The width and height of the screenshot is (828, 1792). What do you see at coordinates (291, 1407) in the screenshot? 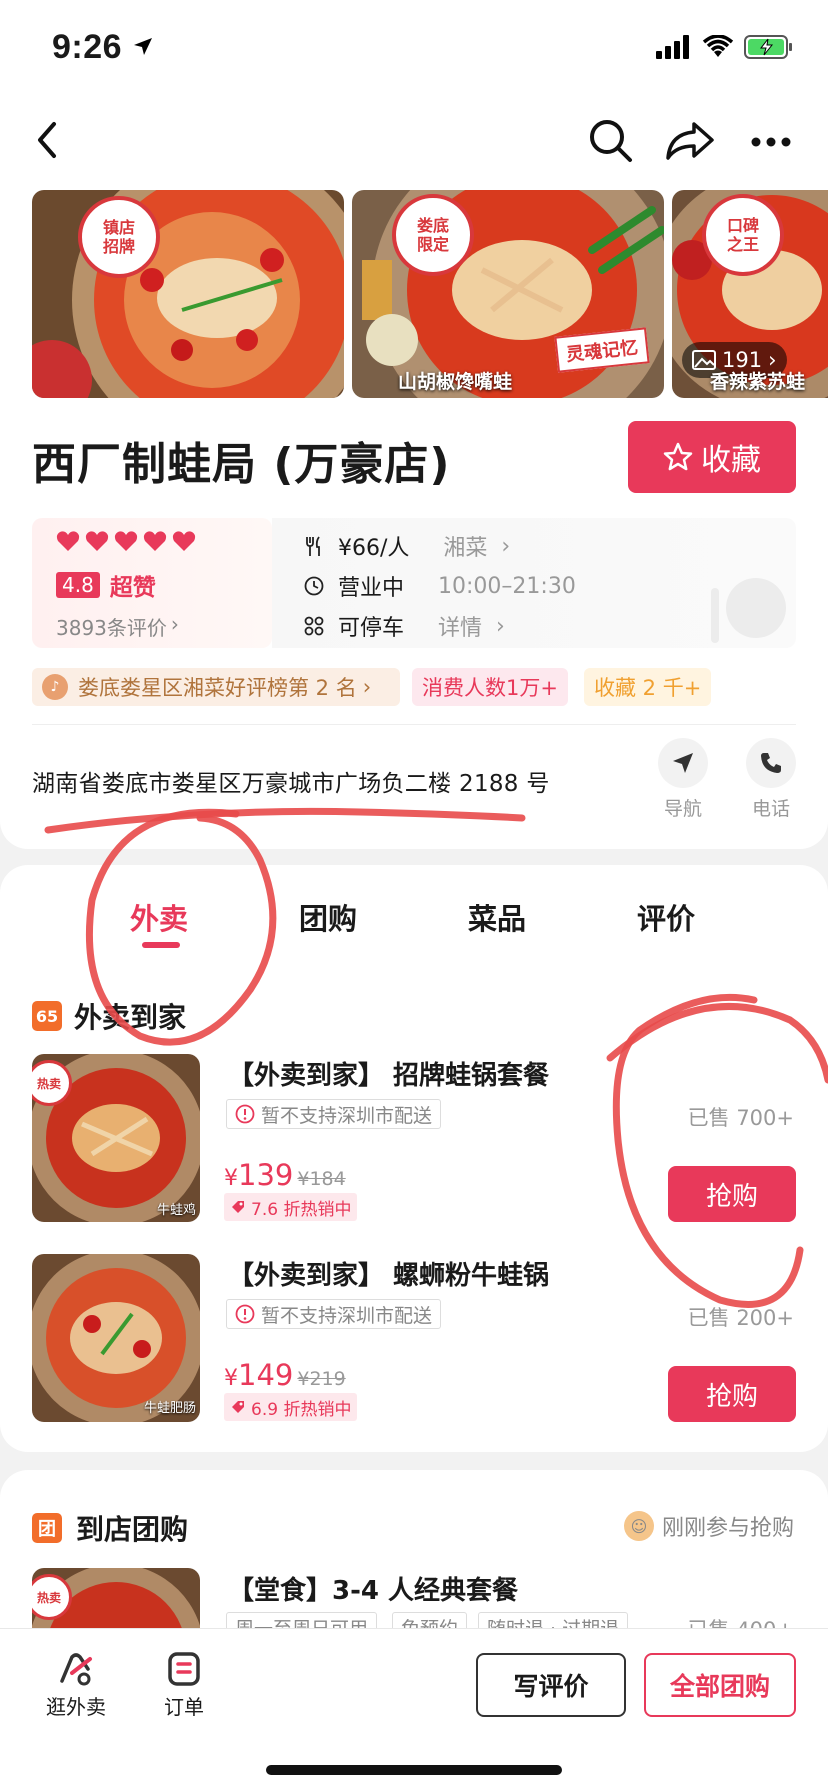
I see `discount-badge: 6.9 折热销中` at bounding box center [291, 1407].